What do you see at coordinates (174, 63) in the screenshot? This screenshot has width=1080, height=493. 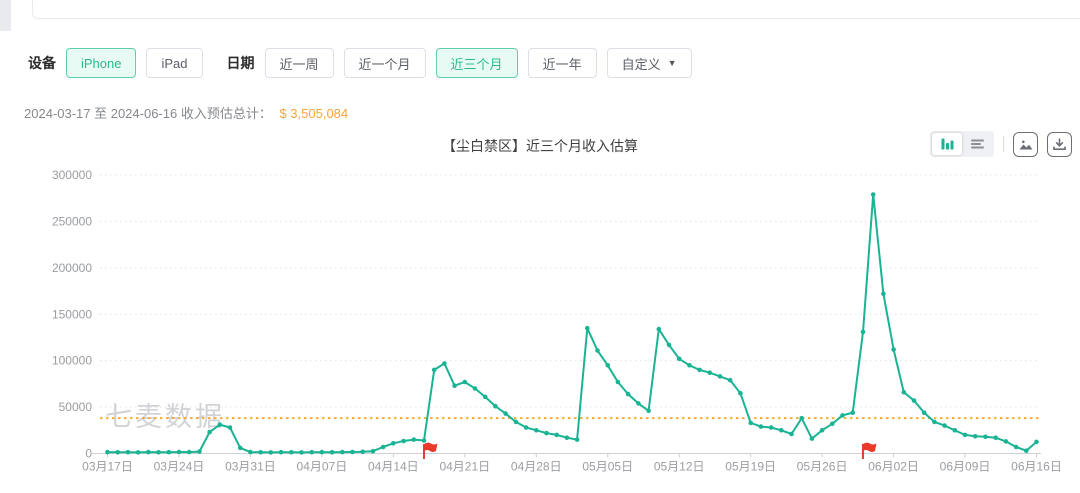 I see `device-option-ipad: iPad` at bounding box center [174, 63].